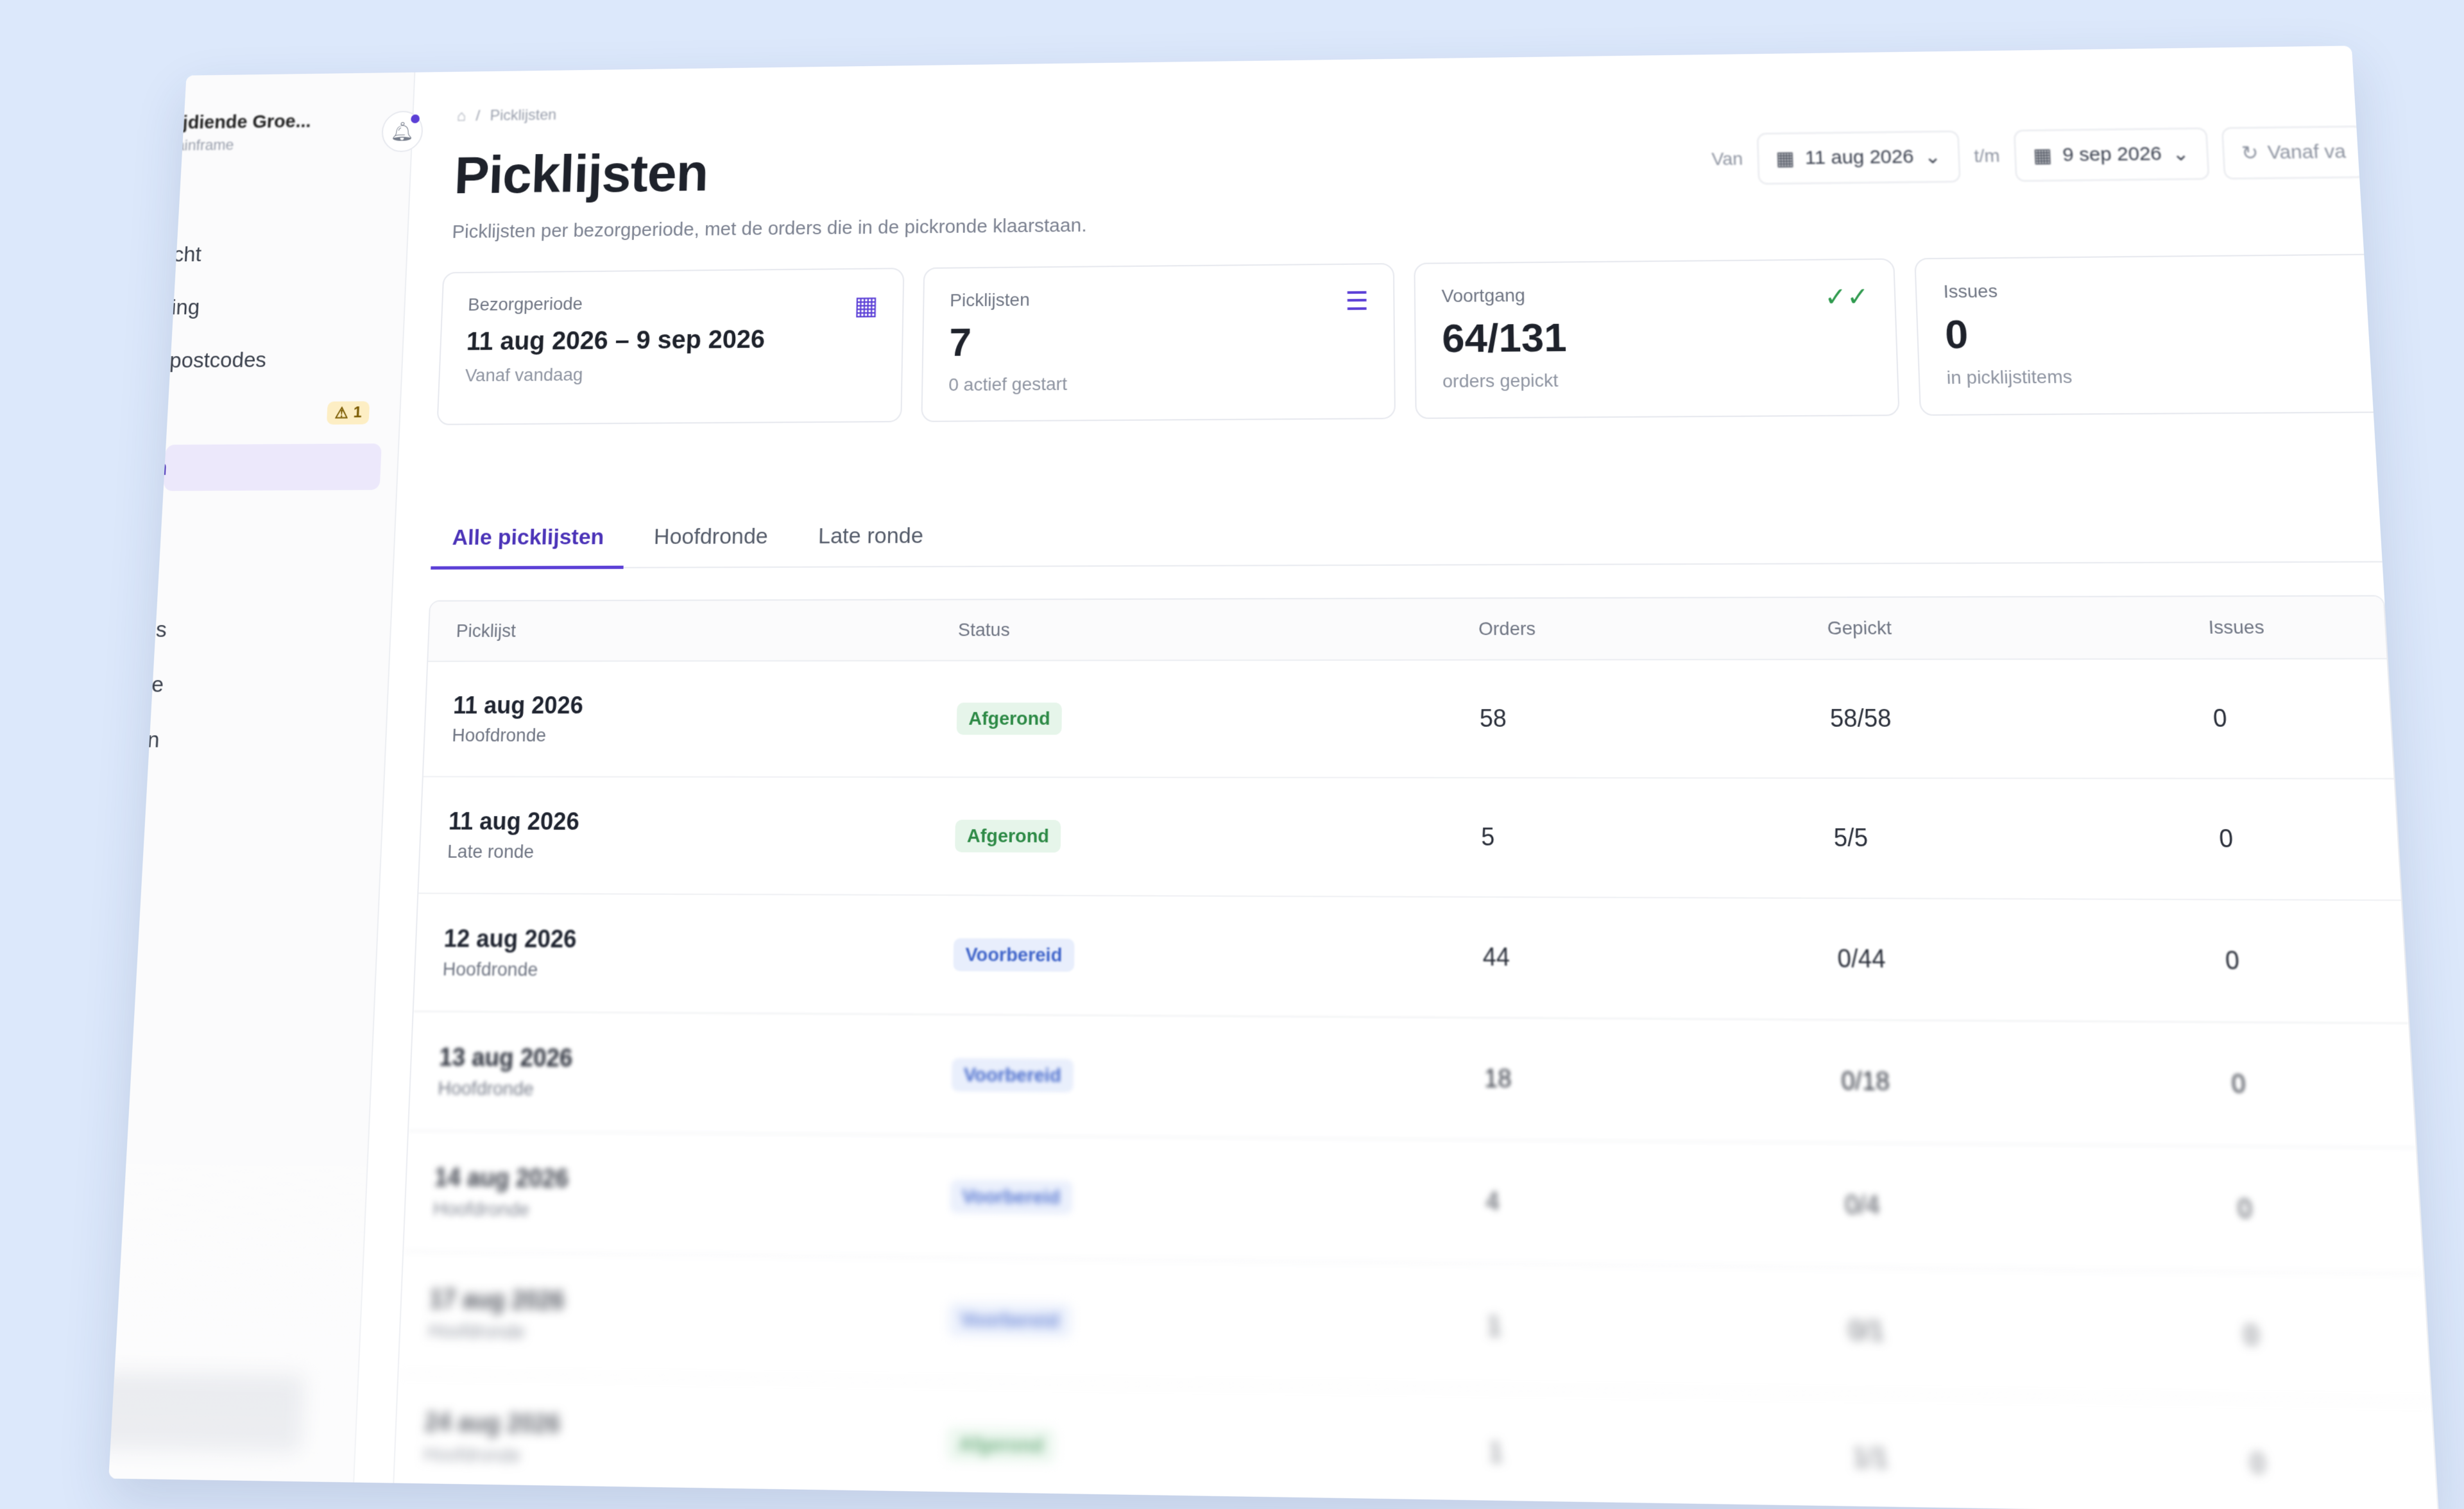 The image size is (2464, 1509). Describe the element at coordinates (2047, 1333) in the screenshot. I see `row-picked: 0/1` at that location.